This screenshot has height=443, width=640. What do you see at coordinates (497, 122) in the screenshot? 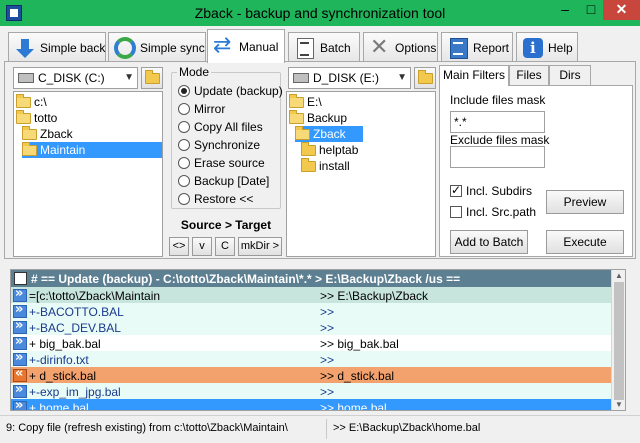
I see `include-mask-input: *.*` at bounding box center [497, 122].